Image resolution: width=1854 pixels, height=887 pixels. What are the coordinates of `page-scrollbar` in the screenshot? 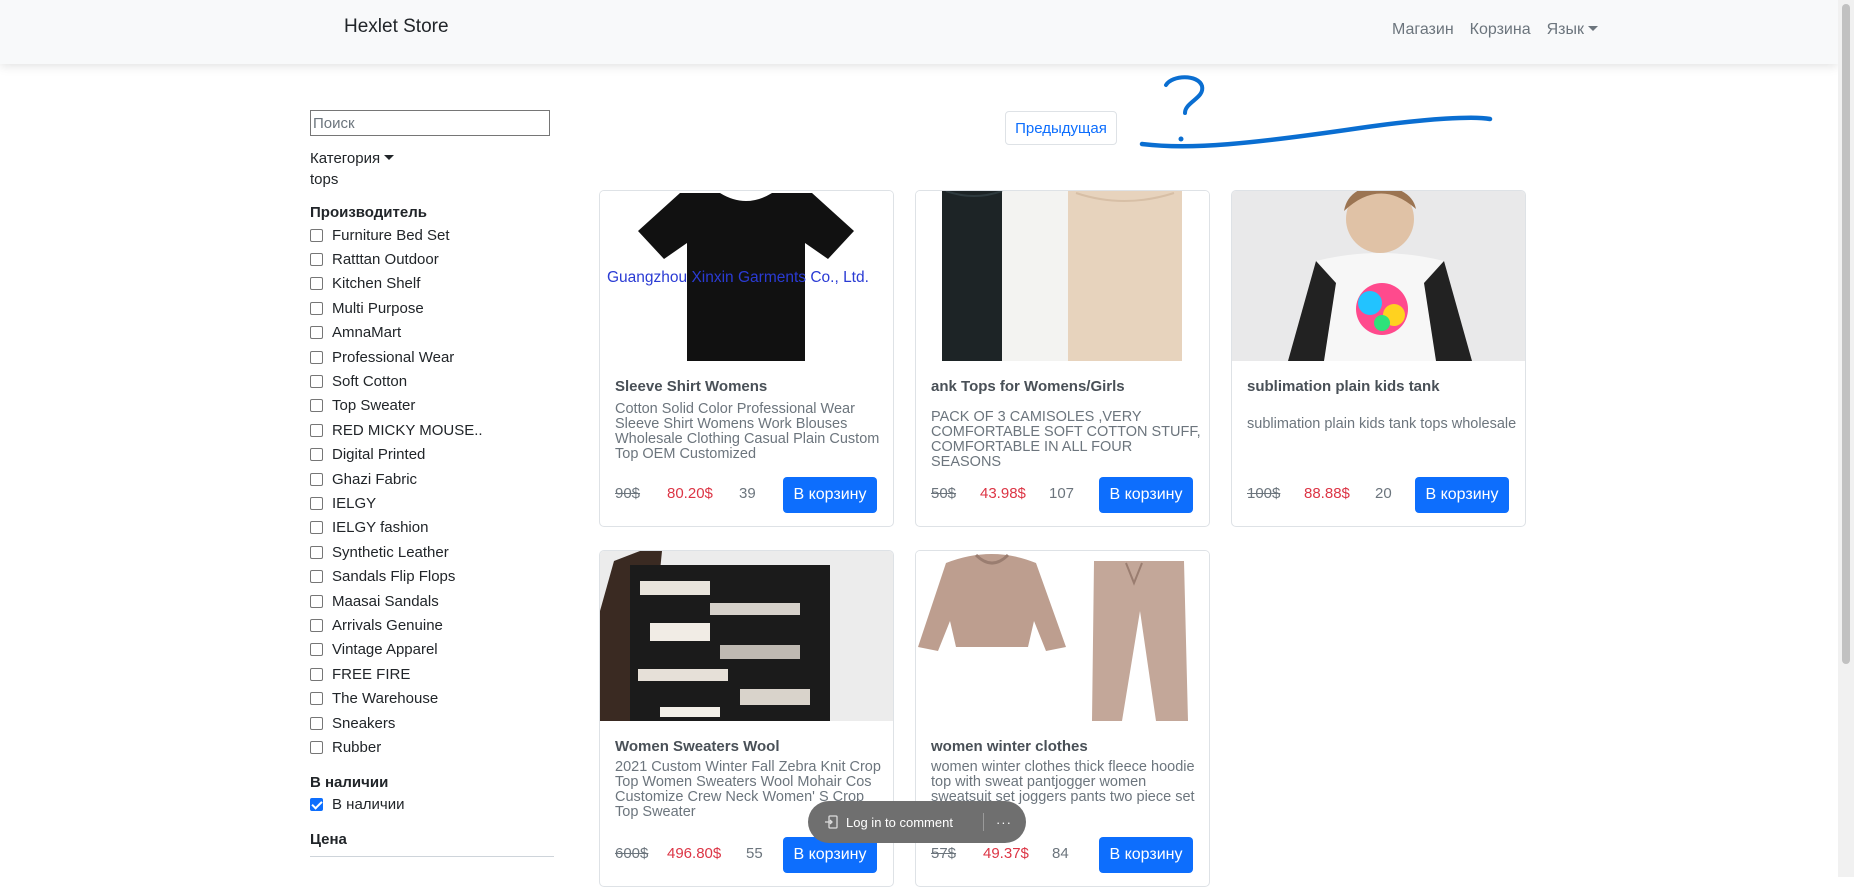 It's located at (1846, 438).